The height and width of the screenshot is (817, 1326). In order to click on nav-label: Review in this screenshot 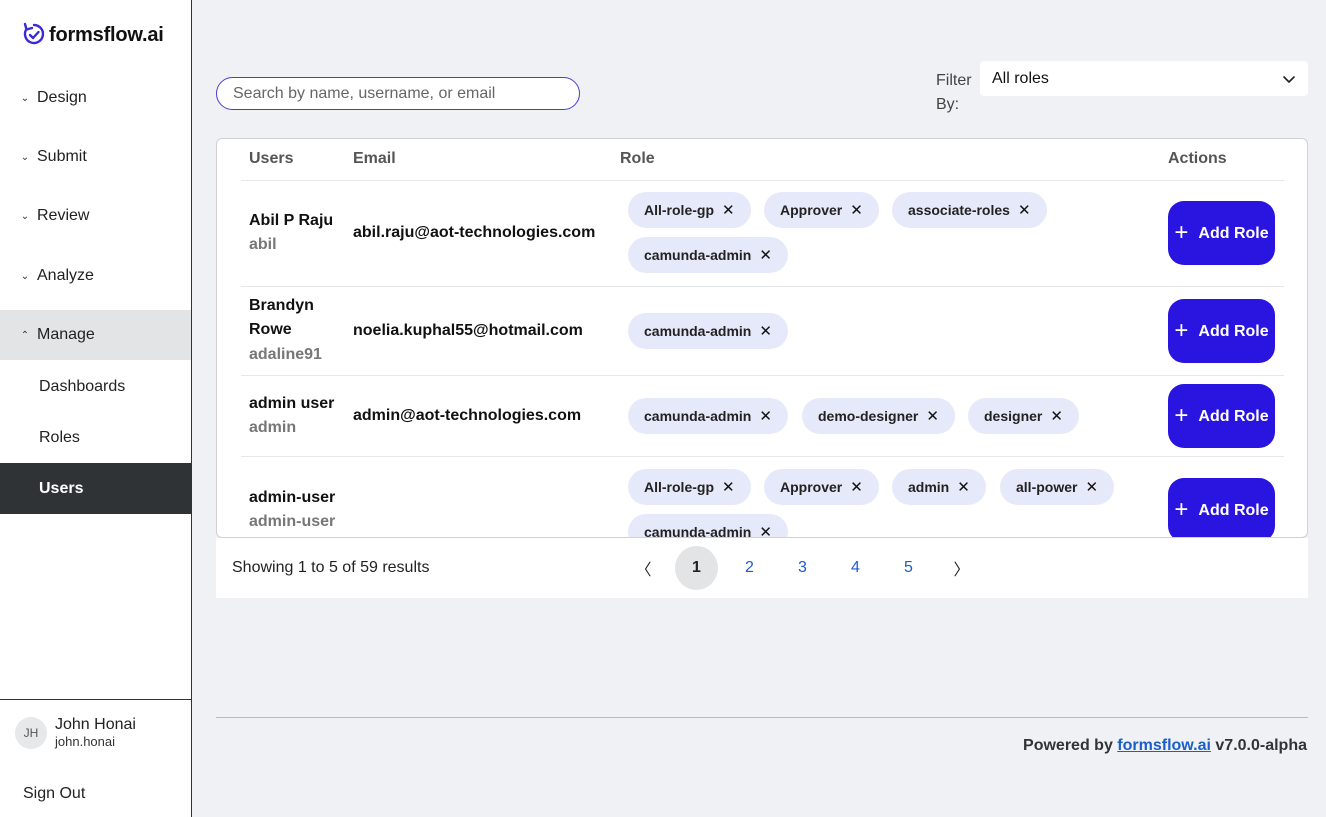, I will do `click(63, 215)`.